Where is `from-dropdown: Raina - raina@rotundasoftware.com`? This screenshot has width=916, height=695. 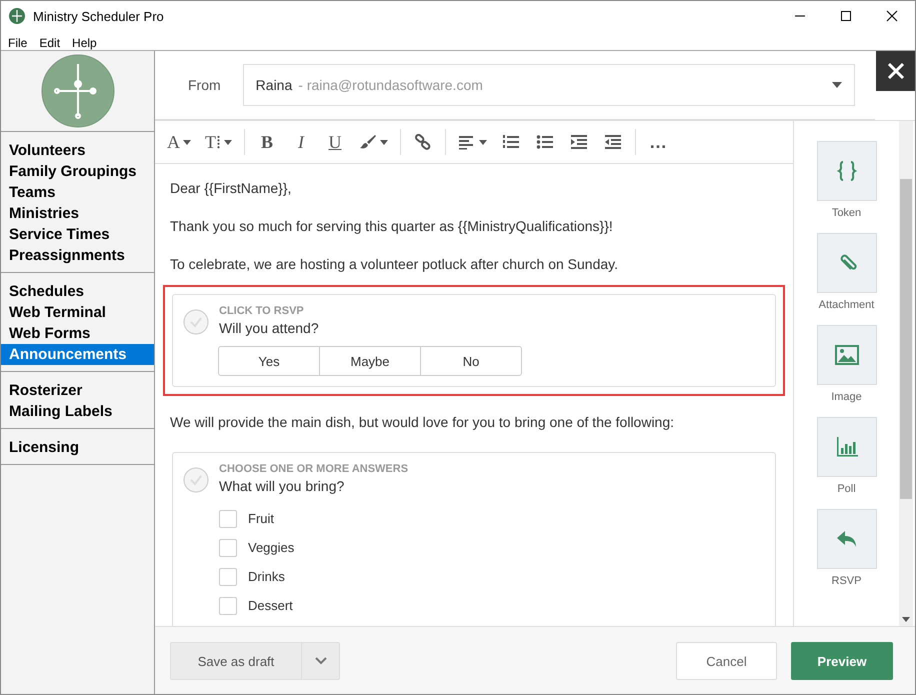
from-dropdown: Raina - raina@rotundasoftware.com is located at coordinates (548, 85).